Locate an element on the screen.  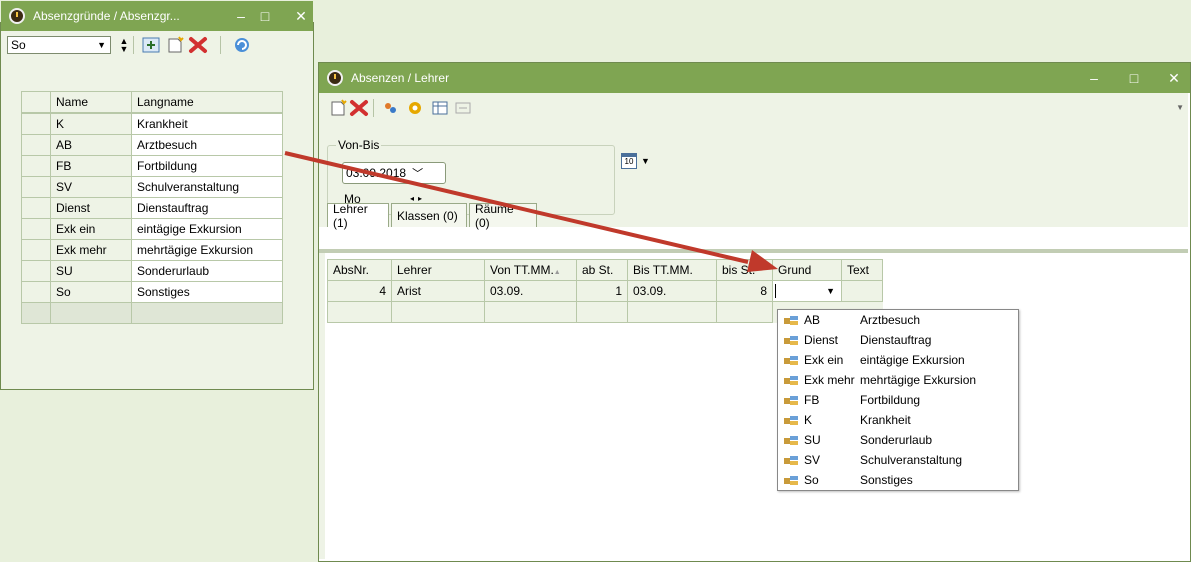
cell-text is located at coordinates (862, 291).